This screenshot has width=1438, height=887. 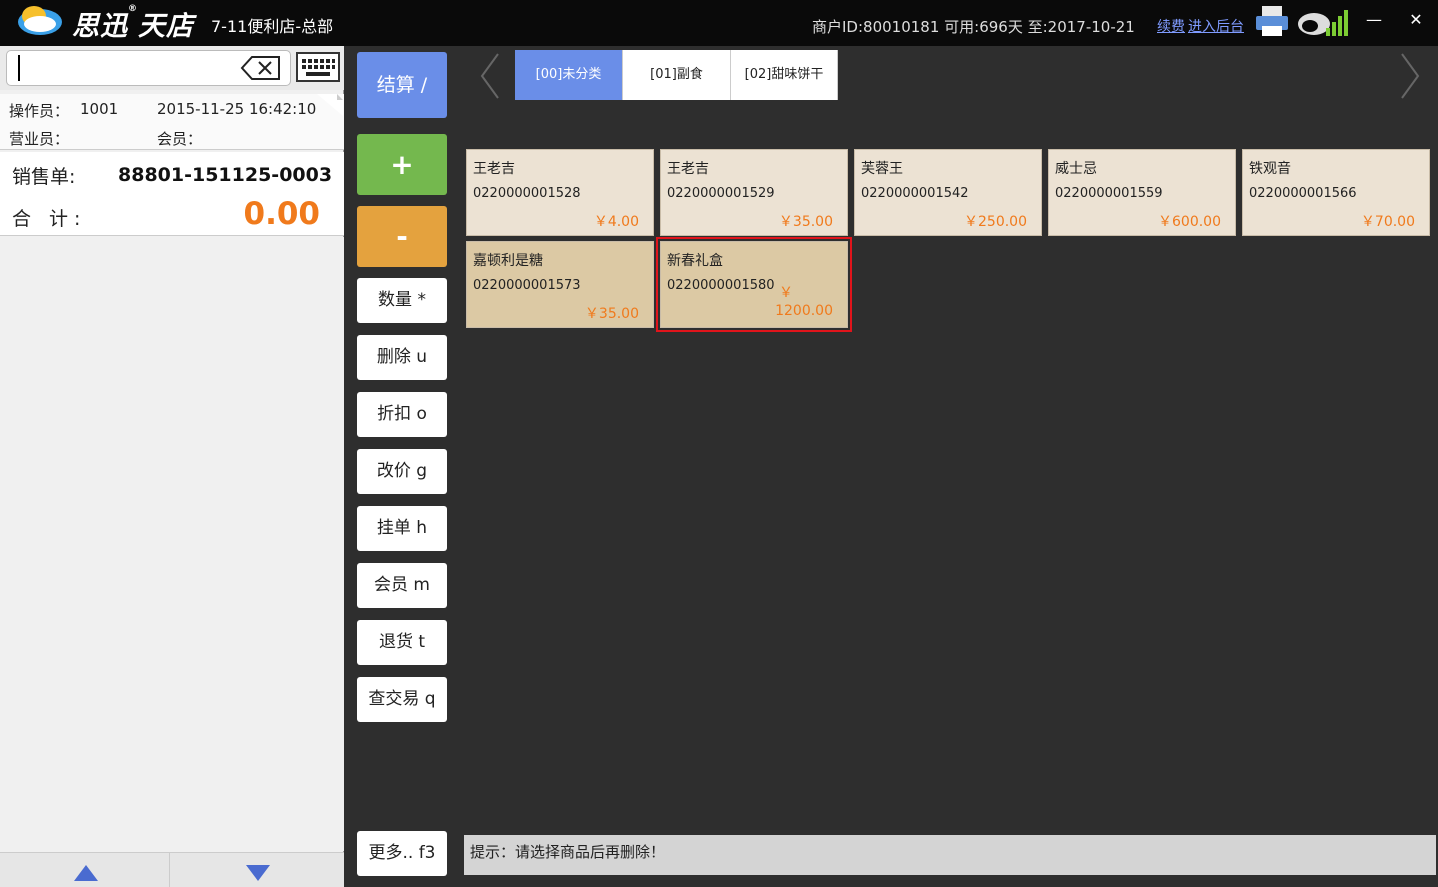 What do you see at coordinates (1272, 21) in the screenshot?
I see `printer-icon` at bounding box center [1272, 21].